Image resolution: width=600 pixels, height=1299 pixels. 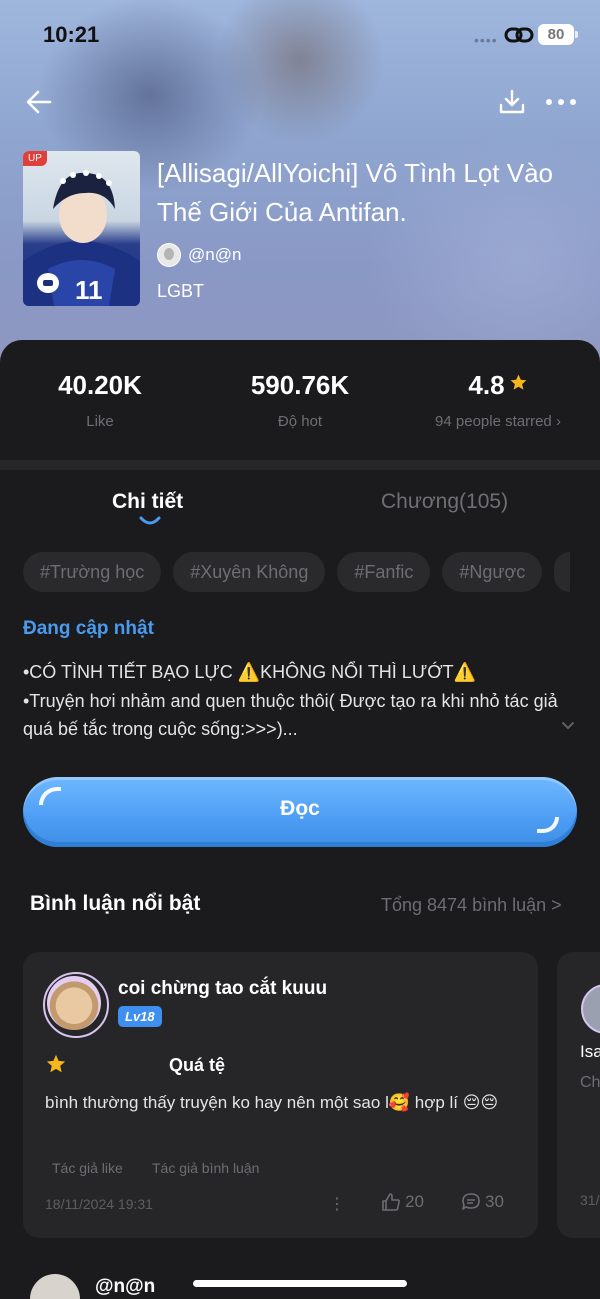 I want to click on read-button-label: Đọc, so click(x=300, y=808).